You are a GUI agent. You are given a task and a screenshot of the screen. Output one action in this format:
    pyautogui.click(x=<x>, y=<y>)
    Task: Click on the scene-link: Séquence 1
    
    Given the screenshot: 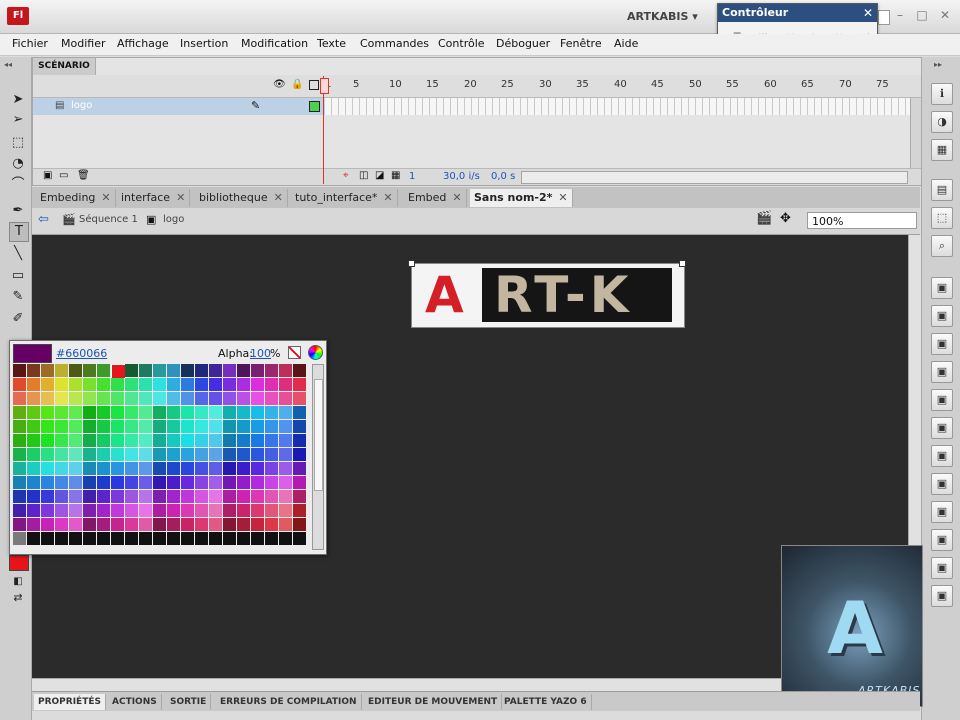 What is the action you would take?
    pyautogui.click(x=108, y=219)
    